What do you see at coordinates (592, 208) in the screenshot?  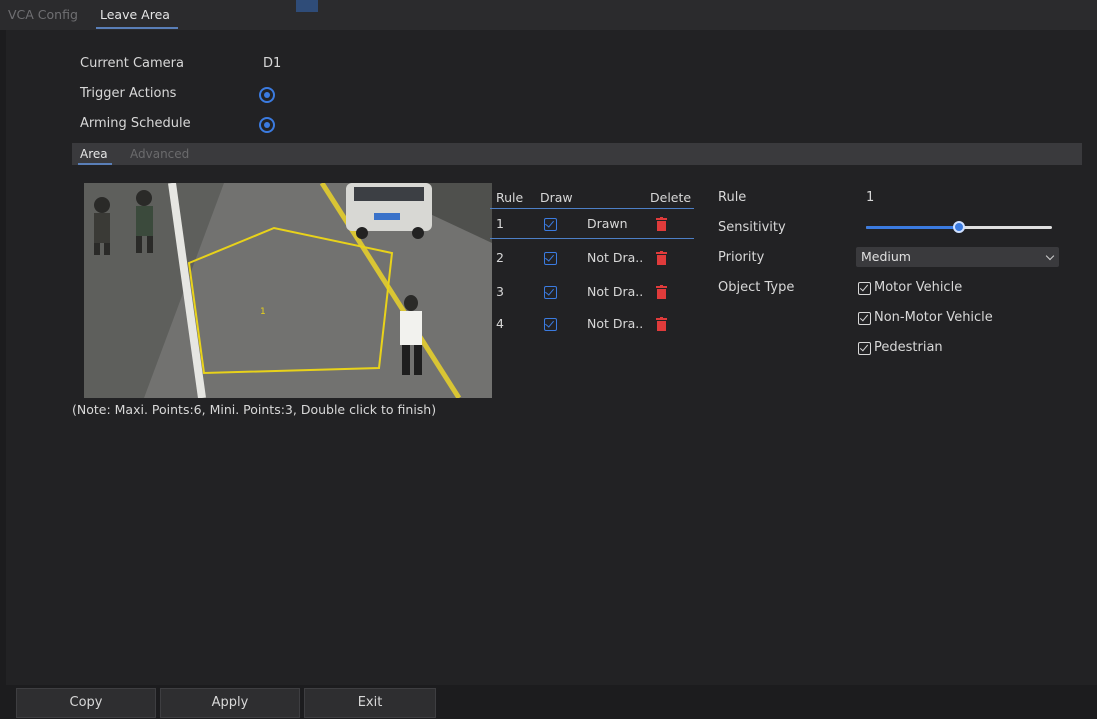 I see `table-header-divider` at bounding box center [592, 208].